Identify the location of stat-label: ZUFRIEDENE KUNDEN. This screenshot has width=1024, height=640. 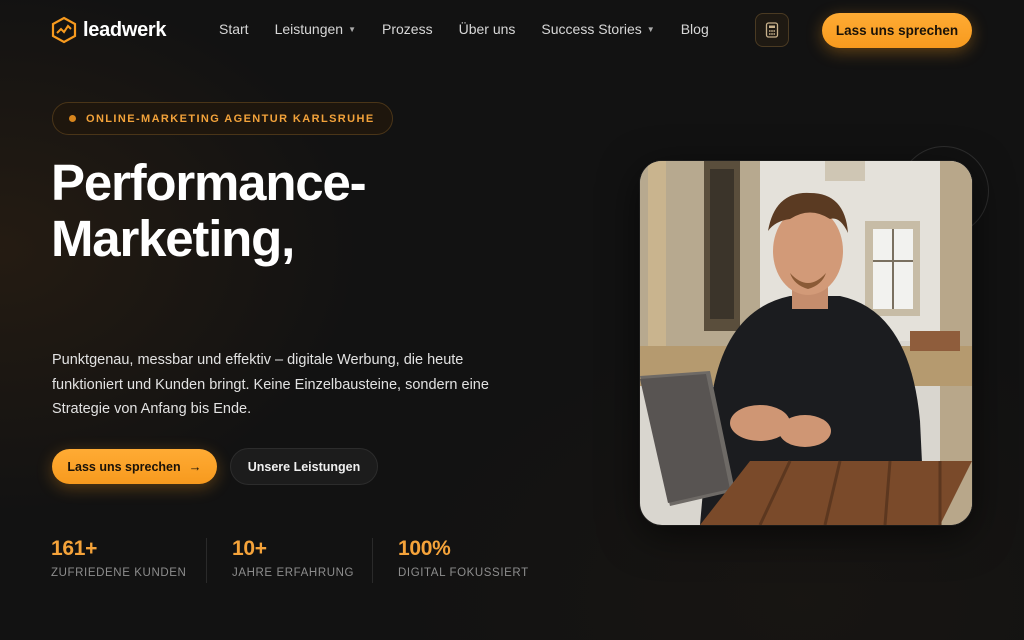
(119, 573).